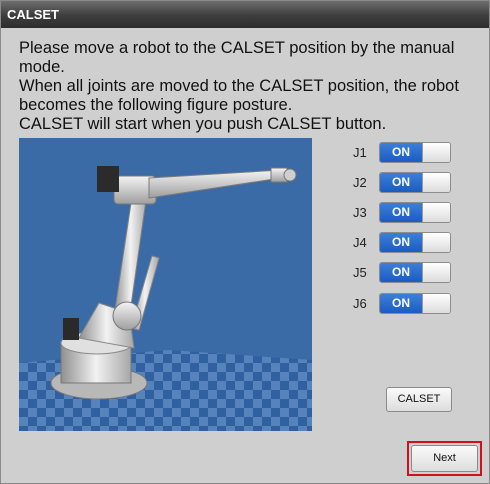  Describe the element at coordinates (245, 14) in the screenshot. I see `dialog-title: CALSET` at that location.